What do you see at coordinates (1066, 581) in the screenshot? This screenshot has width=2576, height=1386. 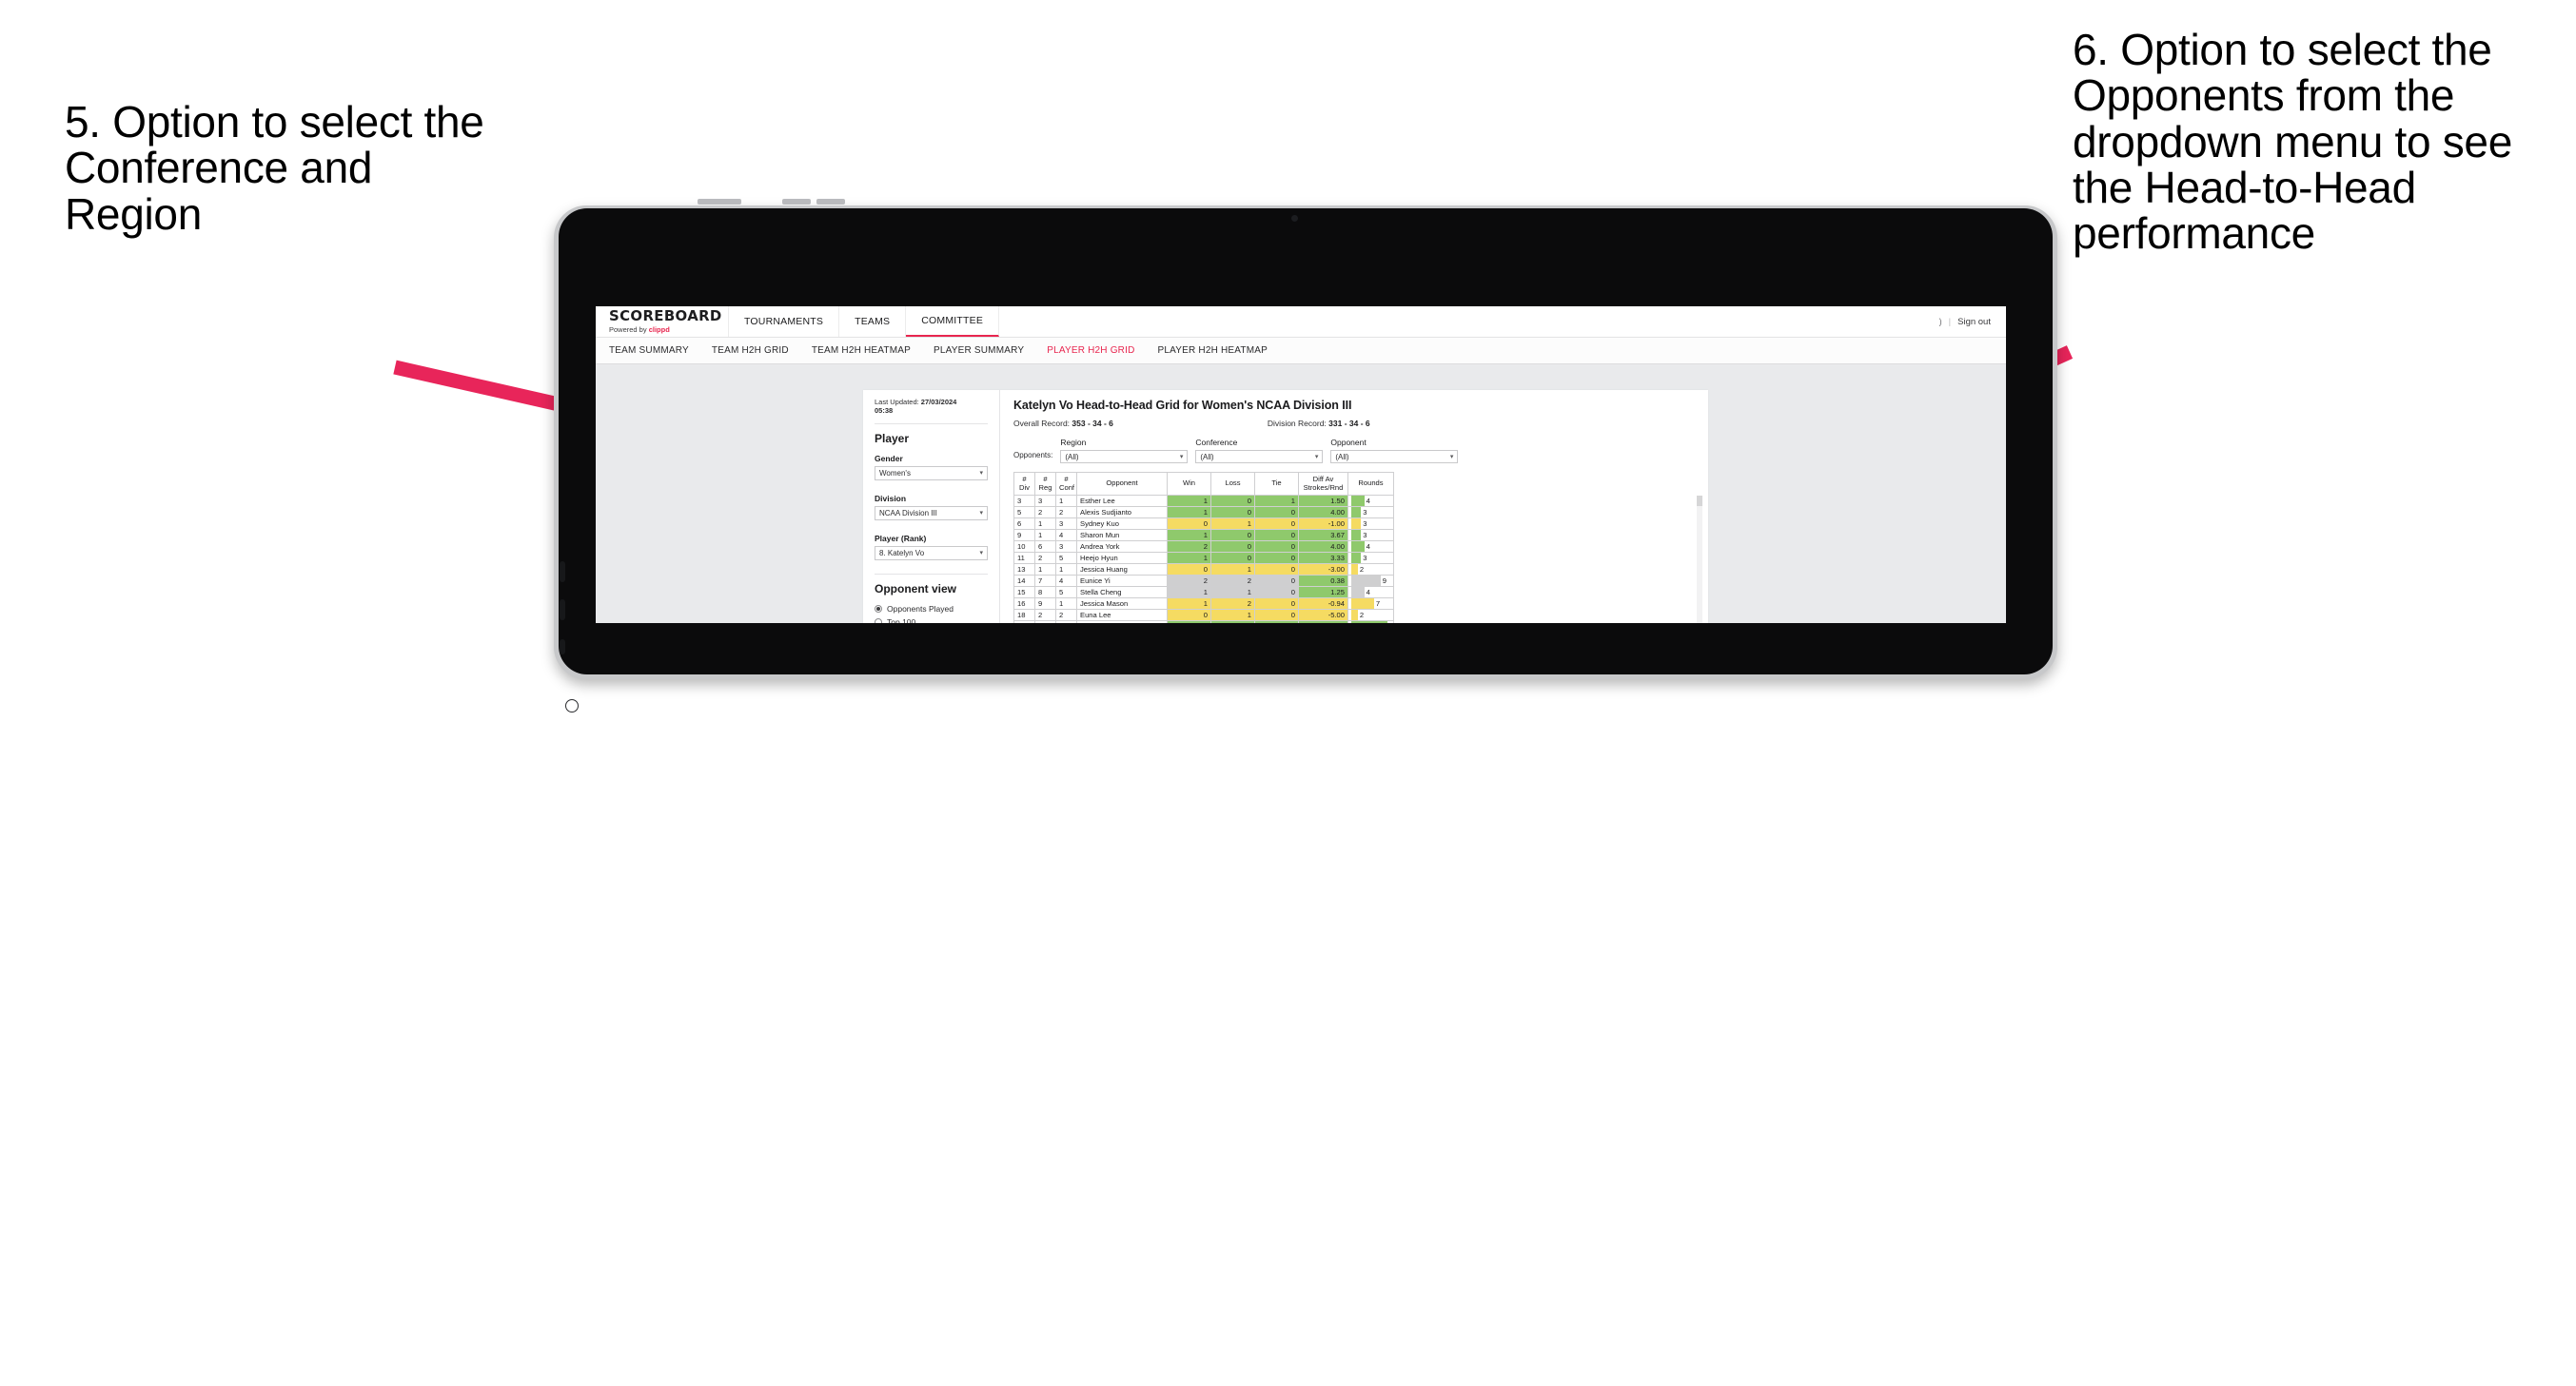 I see `cell-conf: 4` at bounding box center [1066, 581].